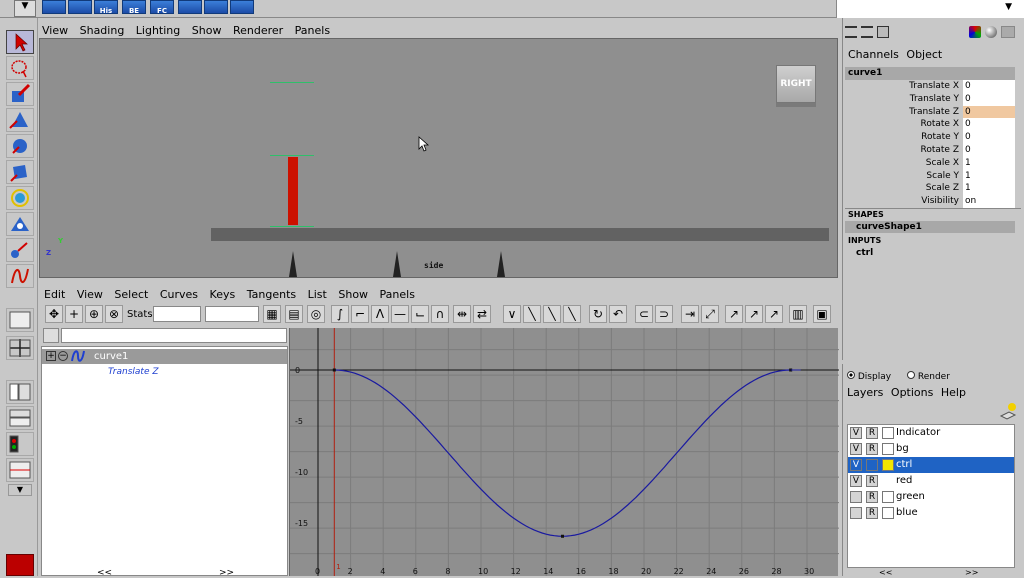  Describe the element at coordinates (912, 392) in the screenshot. I see `layer-menu-options: Options` at that location.